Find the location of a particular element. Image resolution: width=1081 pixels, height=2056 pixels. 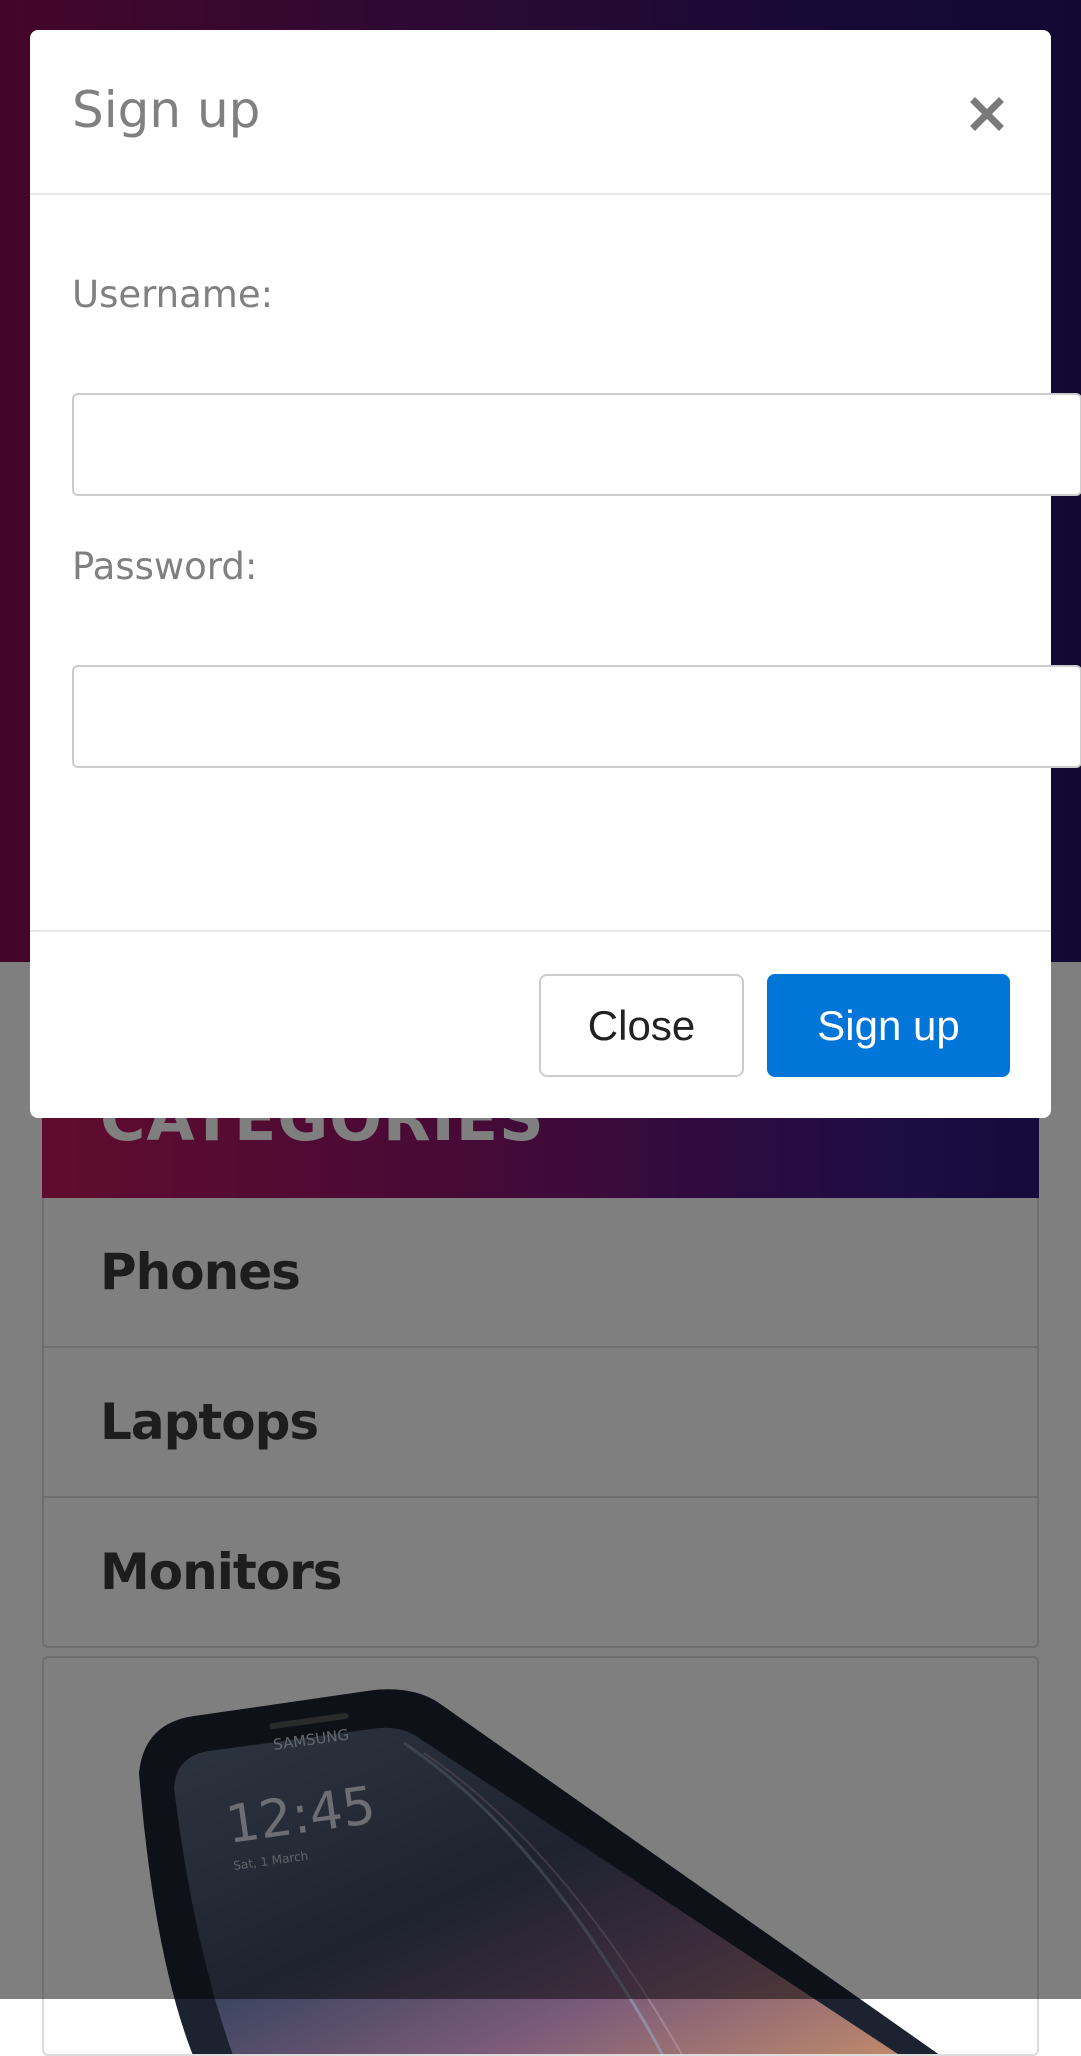

modal-title: Sign up is located at coordinates (166, 110).